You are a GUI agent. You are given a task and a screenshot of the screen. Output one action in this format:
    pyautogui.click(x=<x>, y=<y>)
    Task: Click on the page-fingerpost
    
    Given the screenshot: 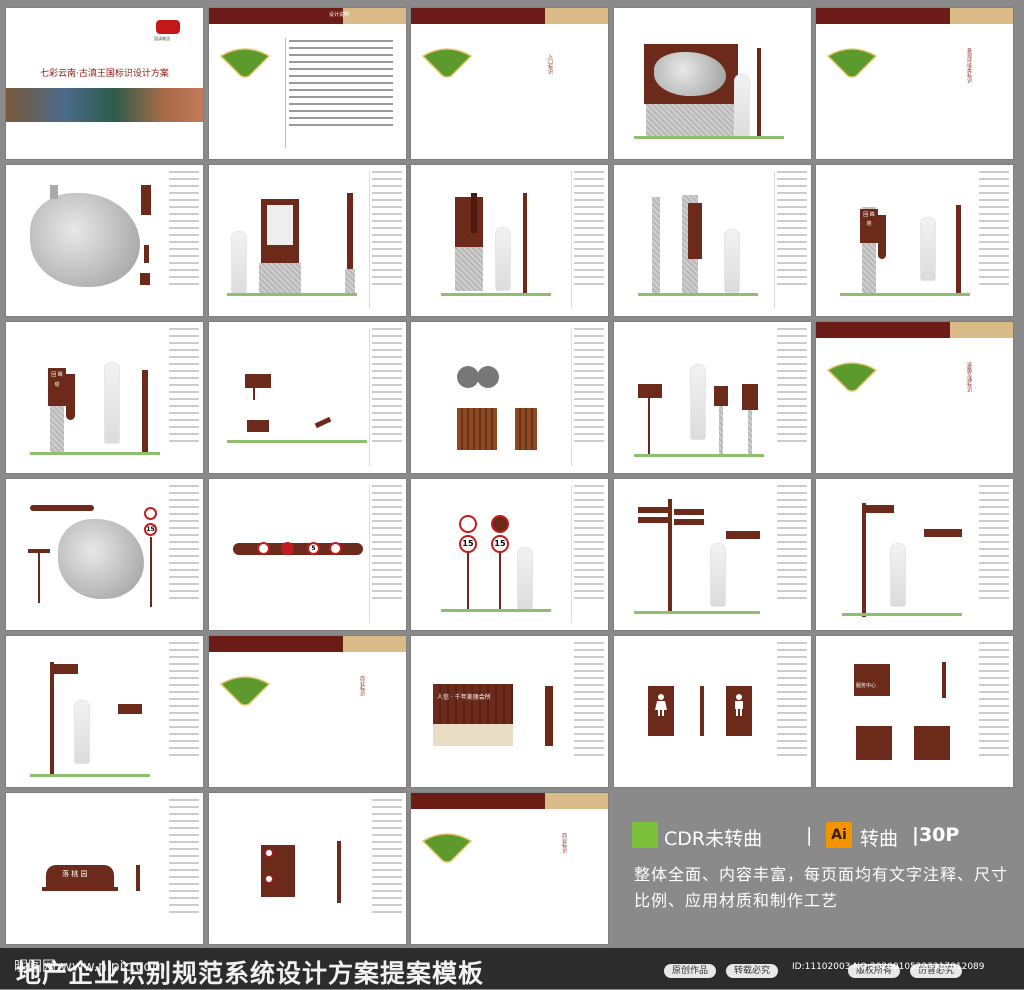 What is the action you would take?
    pyautogui.click(x=712, y=554)
    